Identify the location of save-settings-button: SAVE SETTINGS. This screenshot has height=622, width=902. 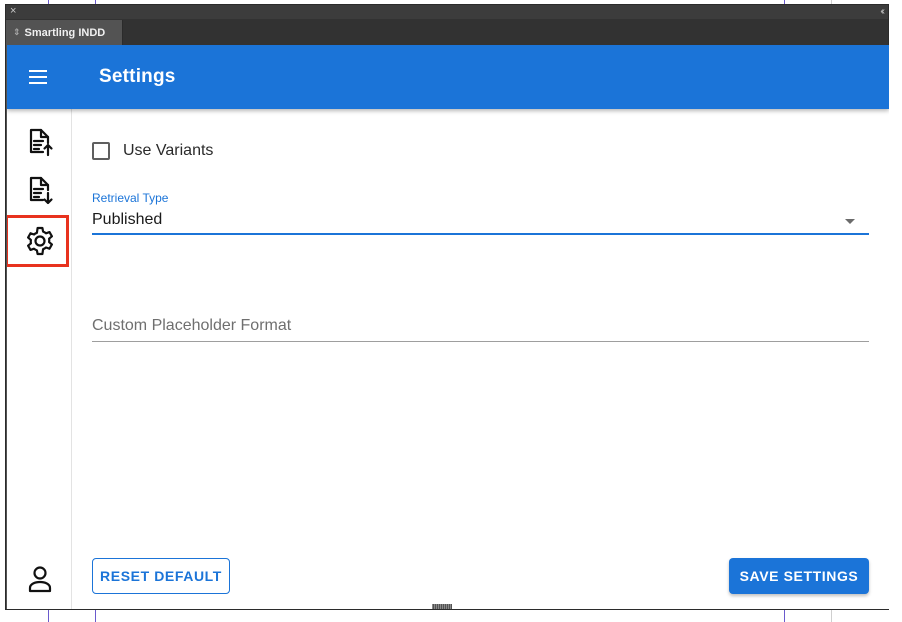
(799, 576).